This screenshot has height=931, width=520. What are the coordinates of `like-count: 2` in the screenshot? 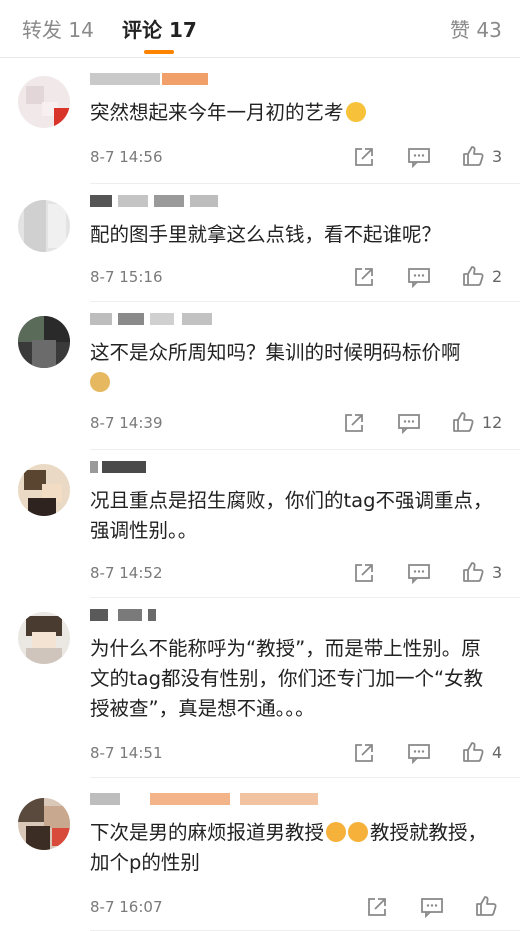 It's located at (497, 276).